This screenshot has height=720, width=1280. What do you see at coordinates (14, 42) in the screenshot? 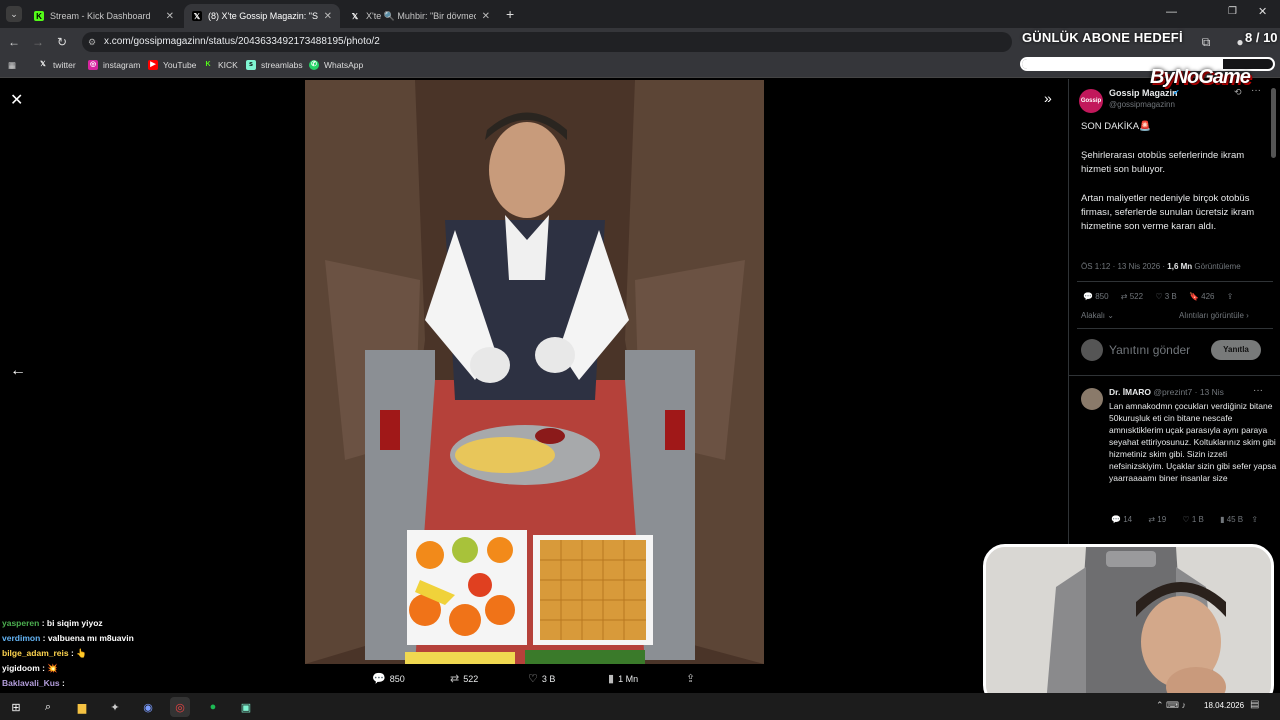
I see `back-icon: ←` at bounding box center [14, 42].